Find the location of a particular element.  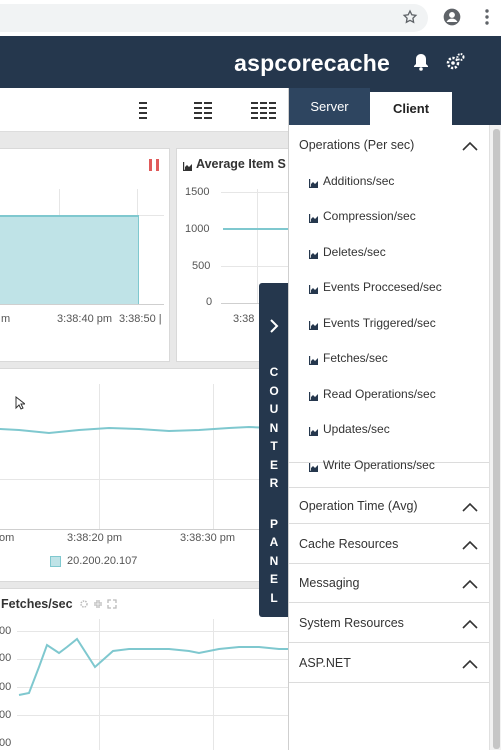

app-header: aspcorecache is located at coordinates (250, 62).